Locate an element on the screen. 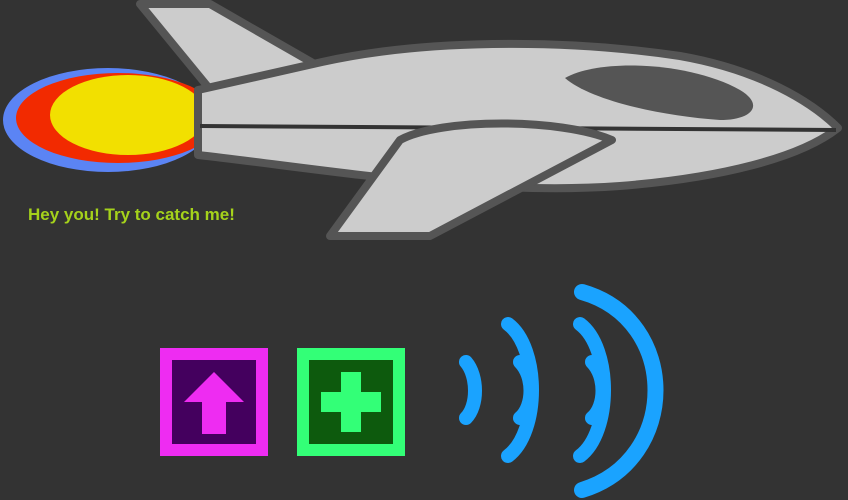  flame-inner is located at coordinates (128, 115).